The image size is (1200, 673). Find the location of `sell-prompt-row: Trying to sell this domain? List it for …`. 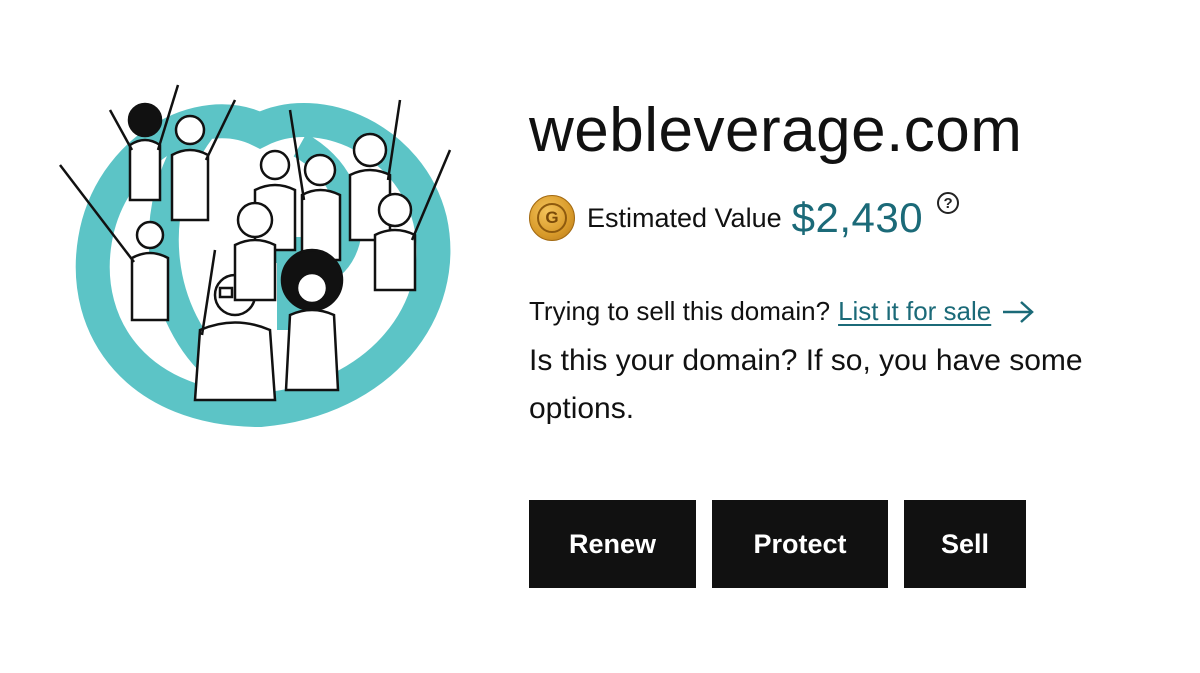

sell-prompt-row: Trying to sell this domain? List it for … is located at coordinates (864, 311).